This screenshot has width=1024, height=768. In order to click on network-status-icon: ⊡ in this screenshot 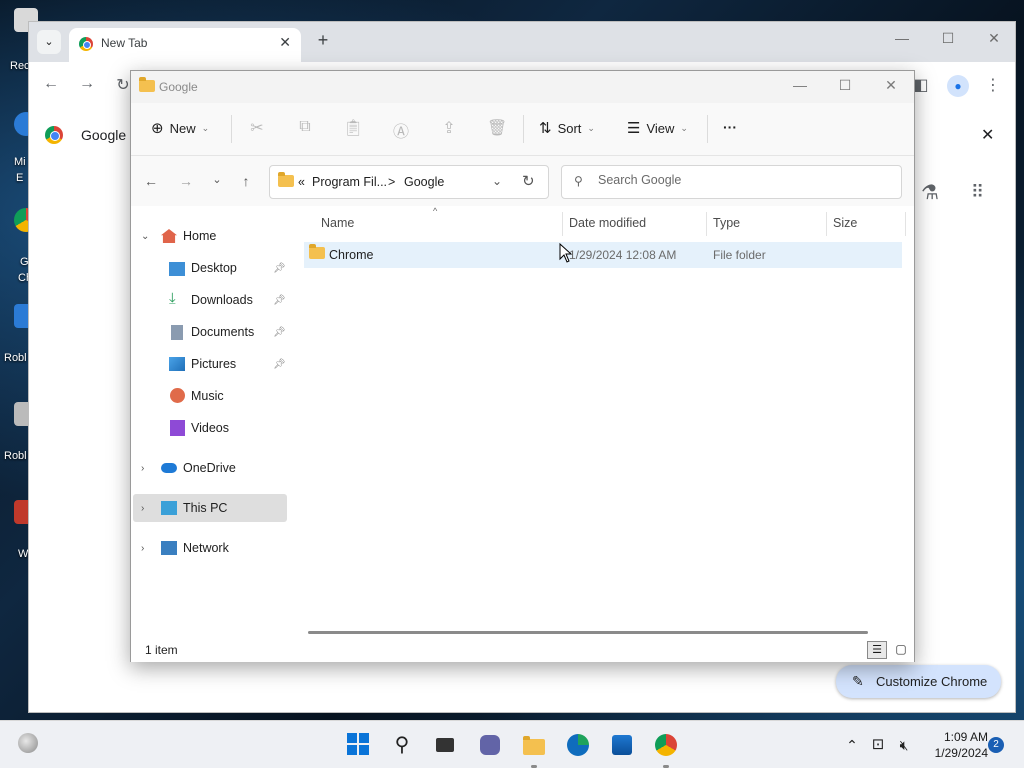, I will do `click(878, 745)`.